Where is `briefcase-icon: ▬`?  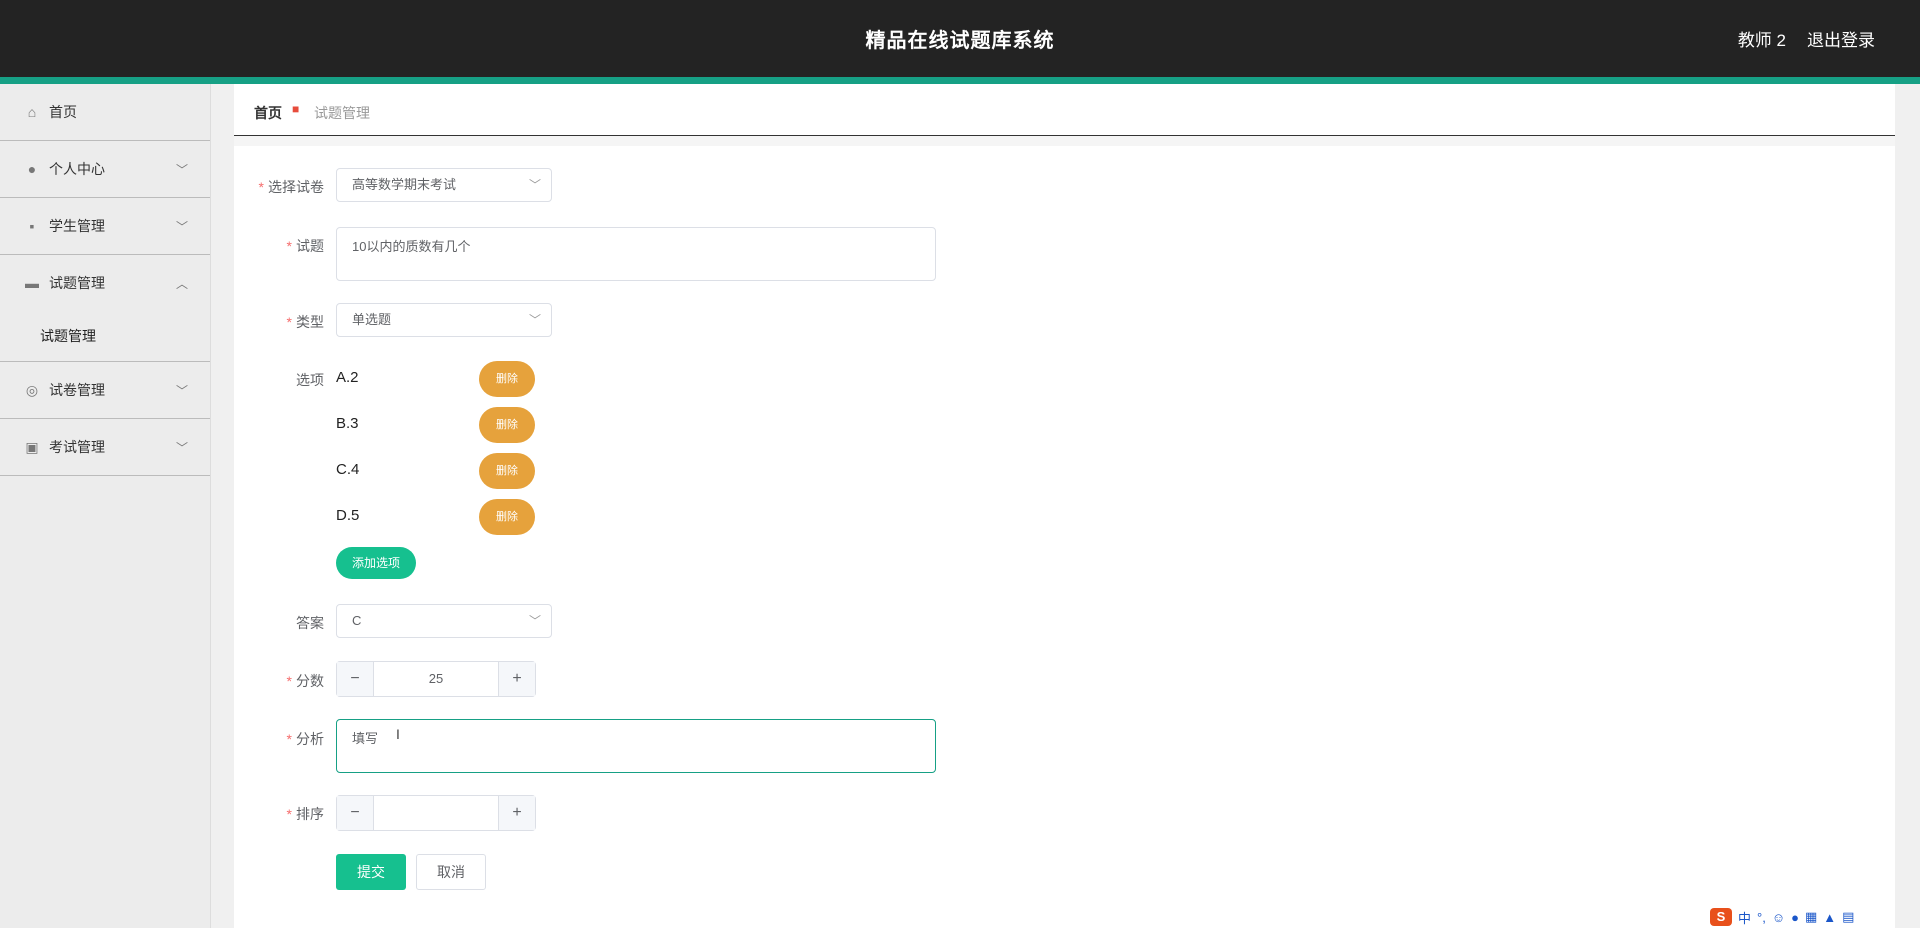
briefcase-icon: ▬ is located at coordinates (32, 283).